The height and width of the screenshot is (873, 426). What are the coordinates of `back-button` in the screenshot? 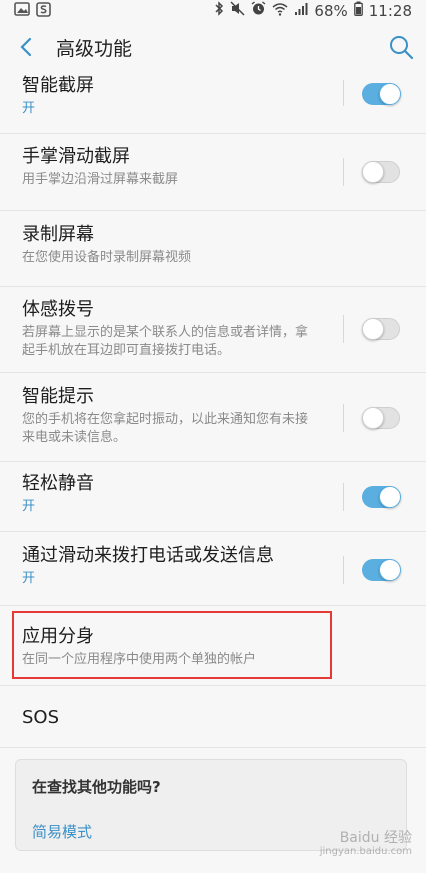 It's located at (26, 47).